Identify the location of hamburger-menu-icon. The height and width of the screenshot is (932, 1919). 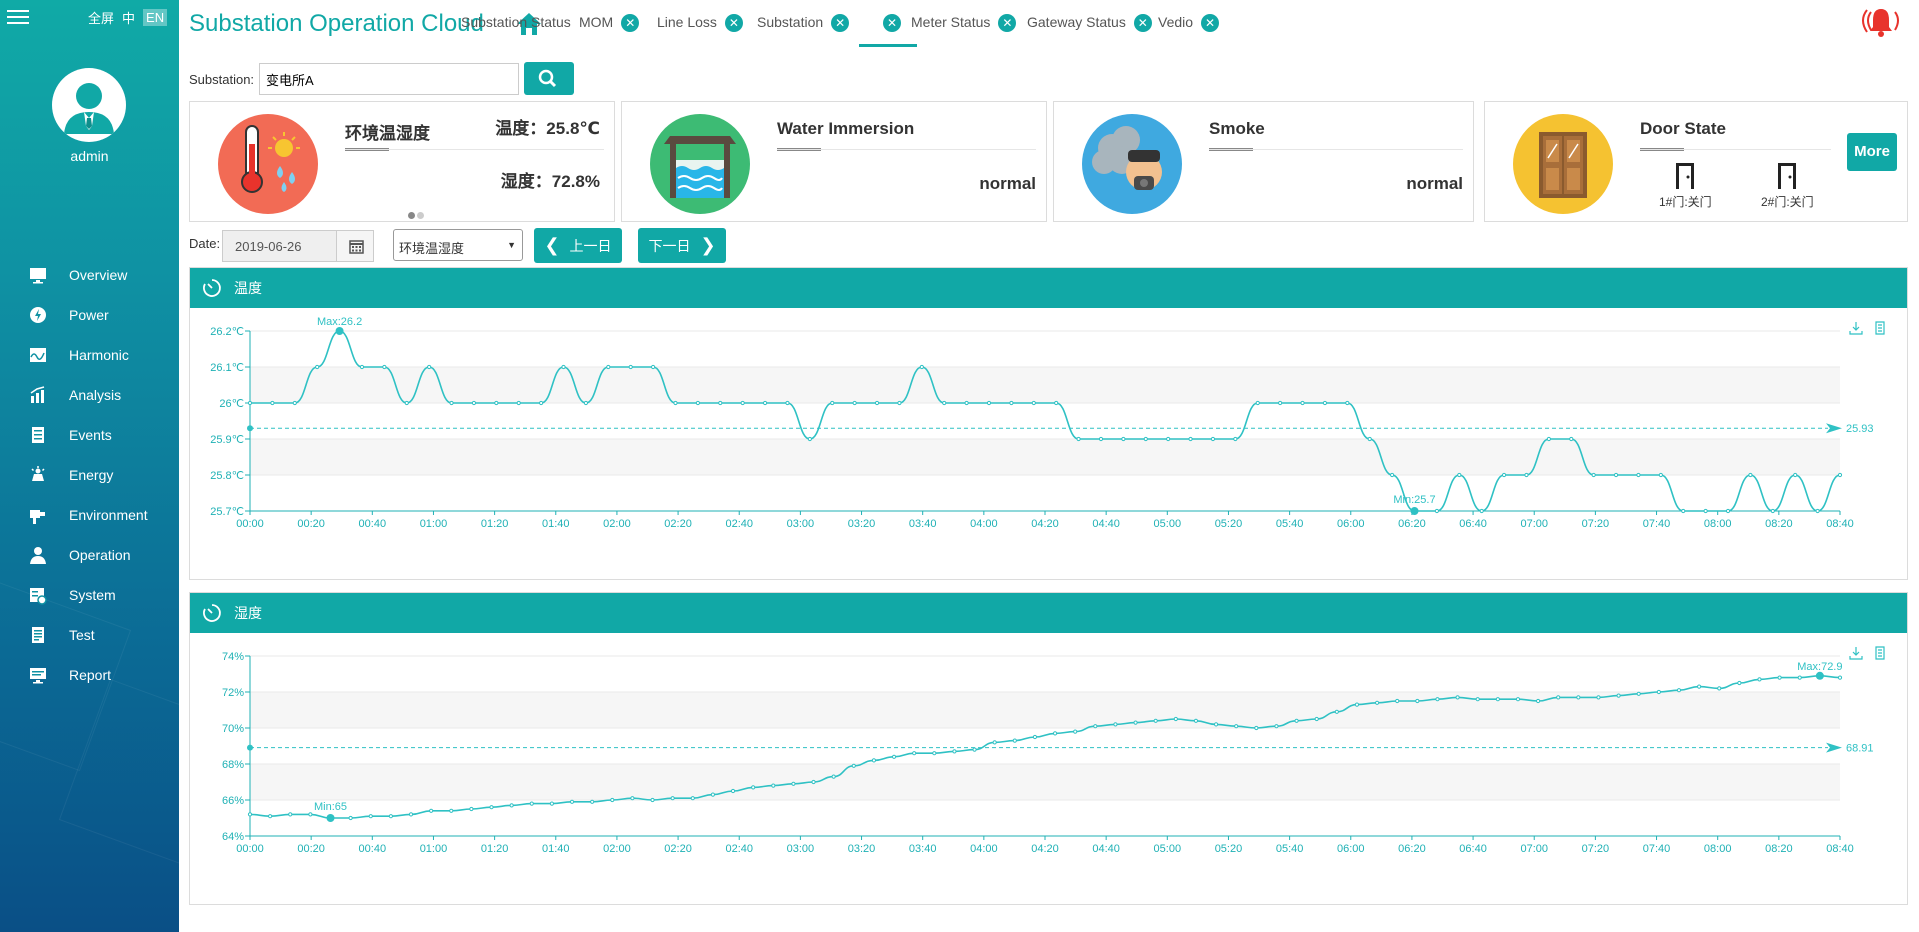
(18, 16).